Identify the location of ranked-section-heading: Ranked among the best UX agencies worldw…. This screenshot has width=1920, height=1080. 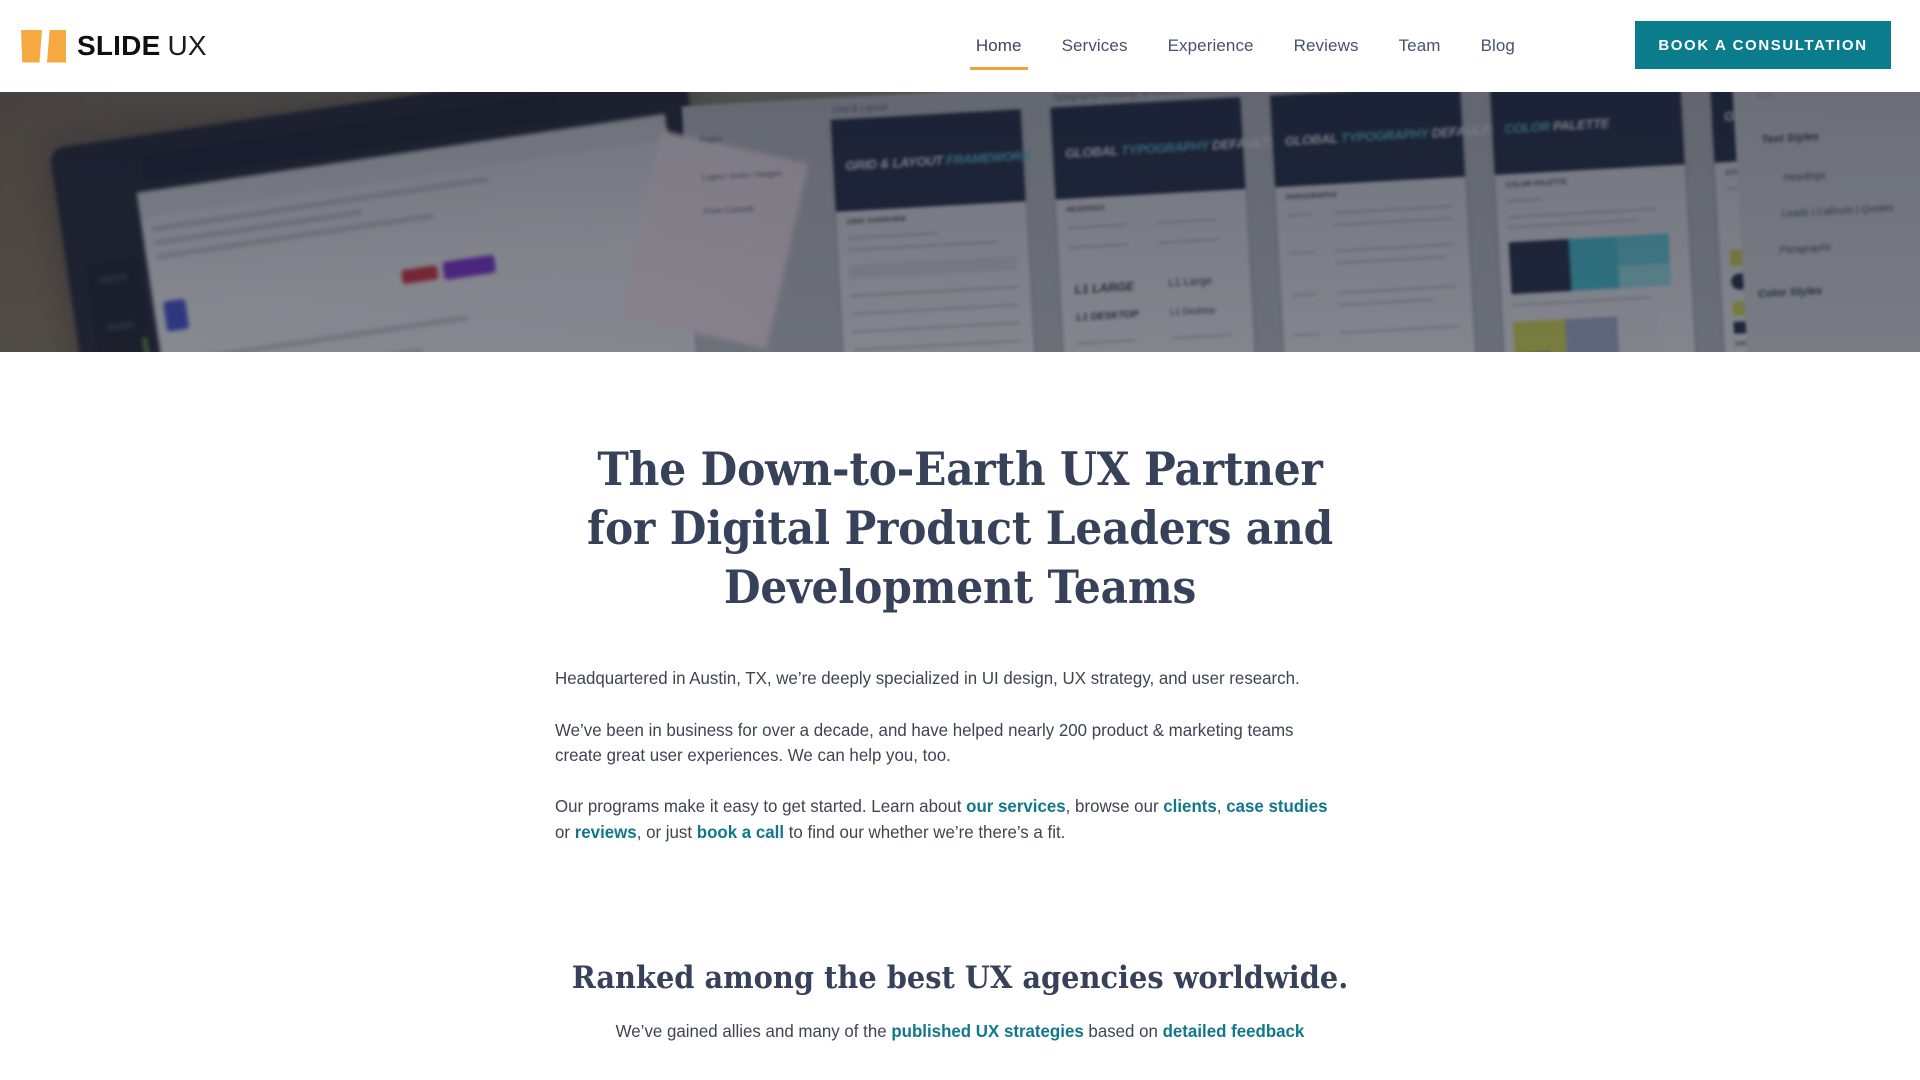
(960, 978).